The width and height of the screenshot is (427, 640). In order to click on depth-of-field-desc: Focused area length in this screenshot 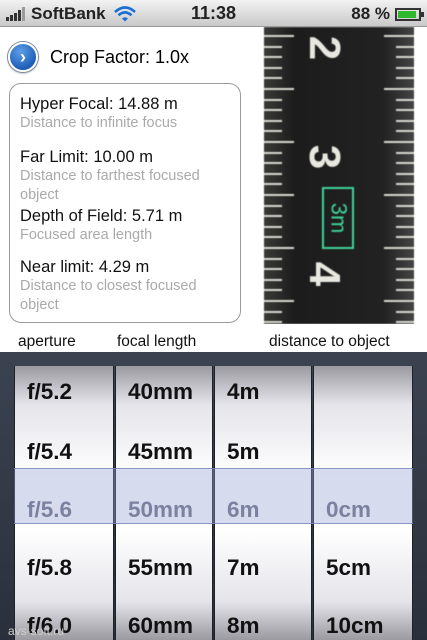, I will do `click(86, 235)`.